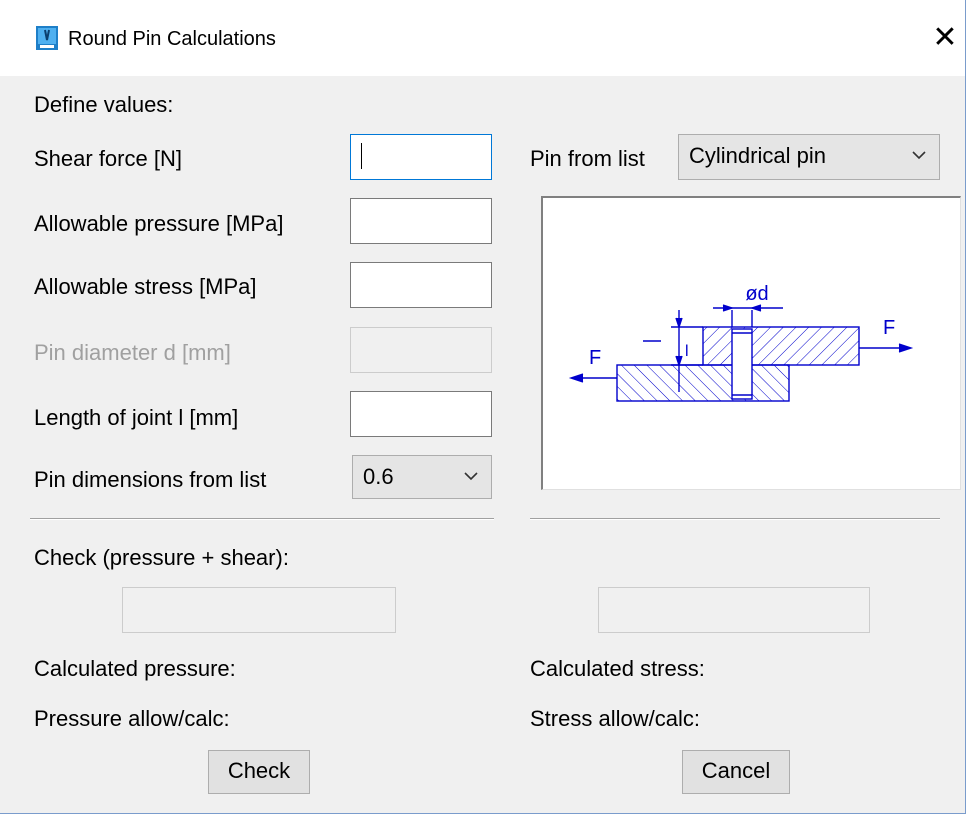 The width and height of the screenshot is (966, 814). Describe the element at coordinates (259, 610) in the screenshot. I see `check-result-field` at that location.